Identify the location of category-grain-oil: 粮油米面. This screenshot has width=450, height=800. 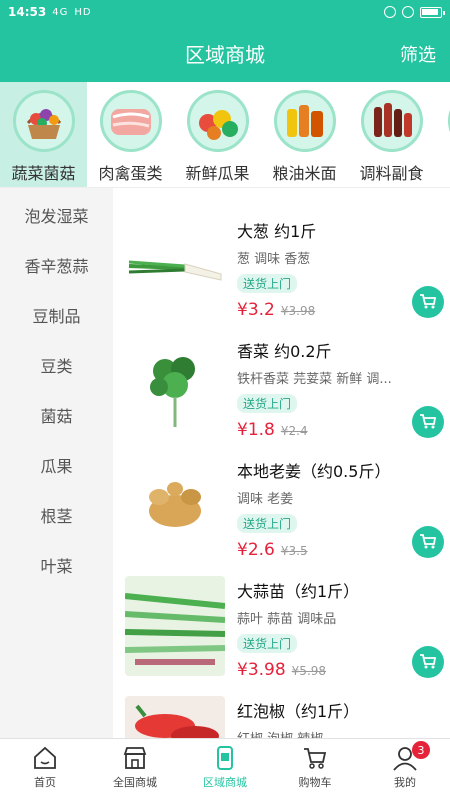
(304, 134).